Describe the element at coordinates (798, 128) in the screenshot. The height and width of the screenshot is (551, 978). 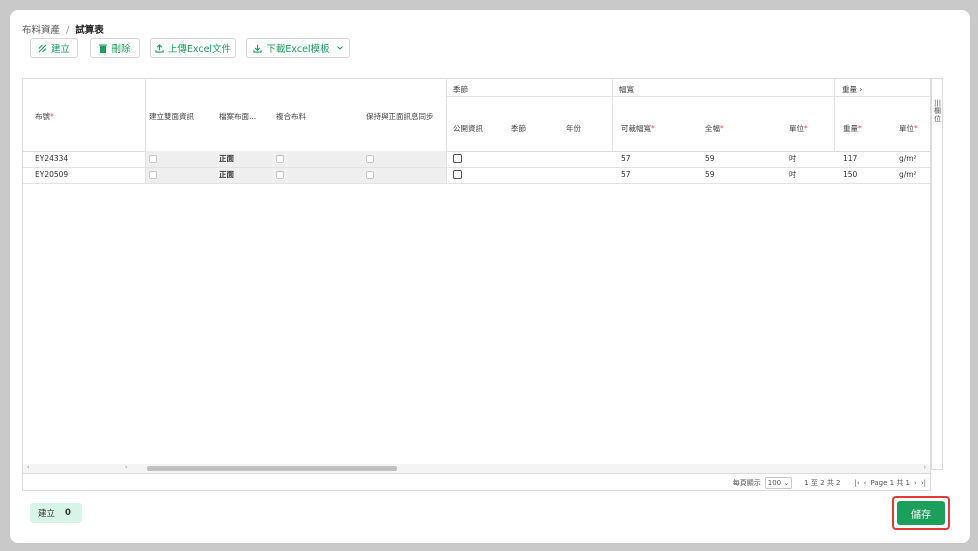
I see `col-header-width-unit: 單位*` at that location.